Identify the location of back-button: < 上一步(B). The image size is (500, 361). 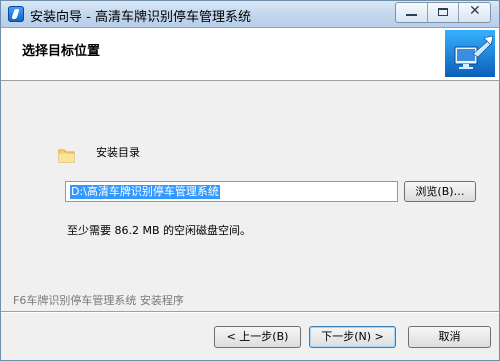
(257, 337).